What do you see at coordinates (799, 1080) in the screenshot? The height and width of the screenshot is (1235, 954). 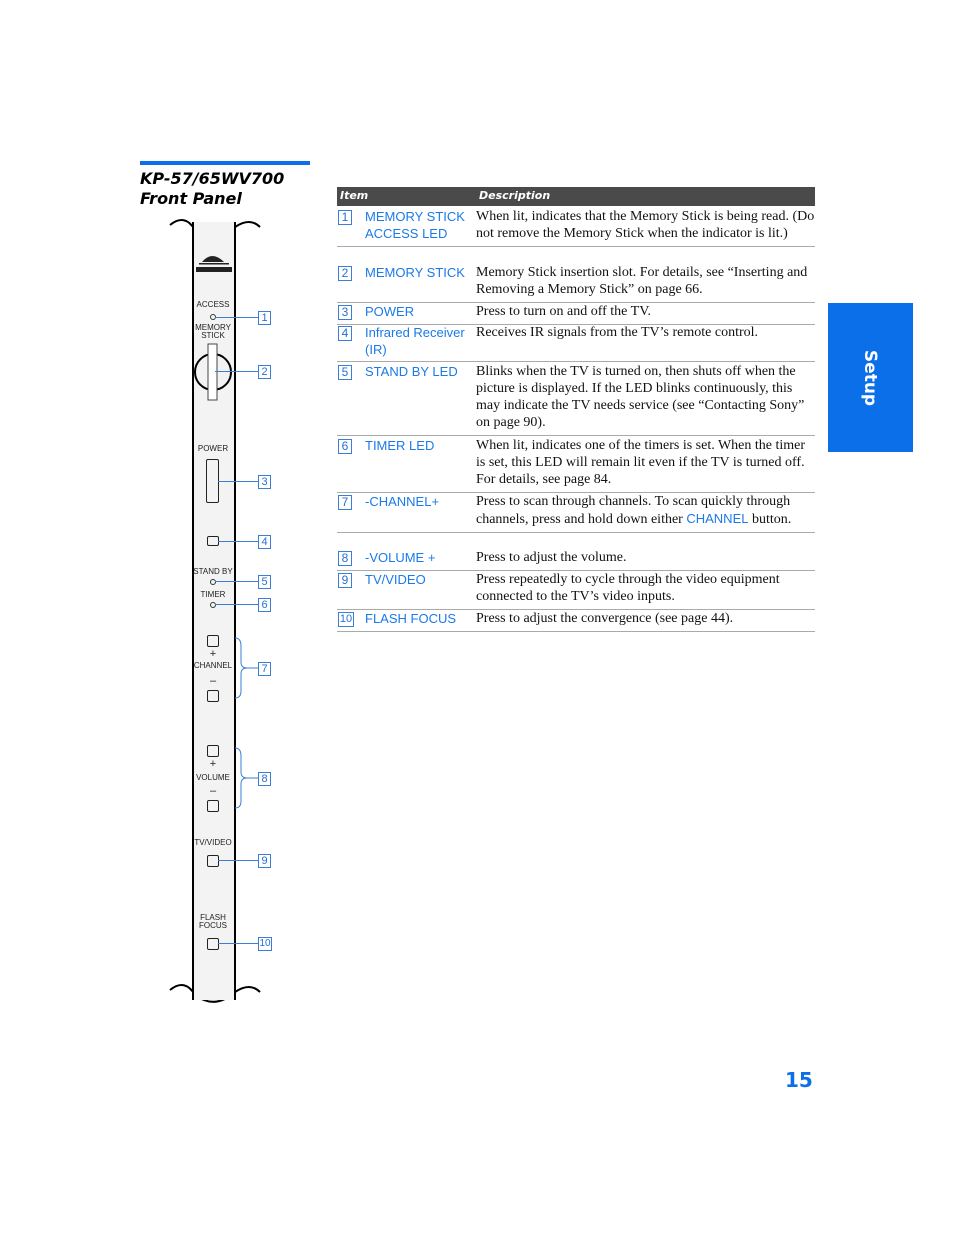 I see `page-number: 15` at bounding box center [799, 1080].